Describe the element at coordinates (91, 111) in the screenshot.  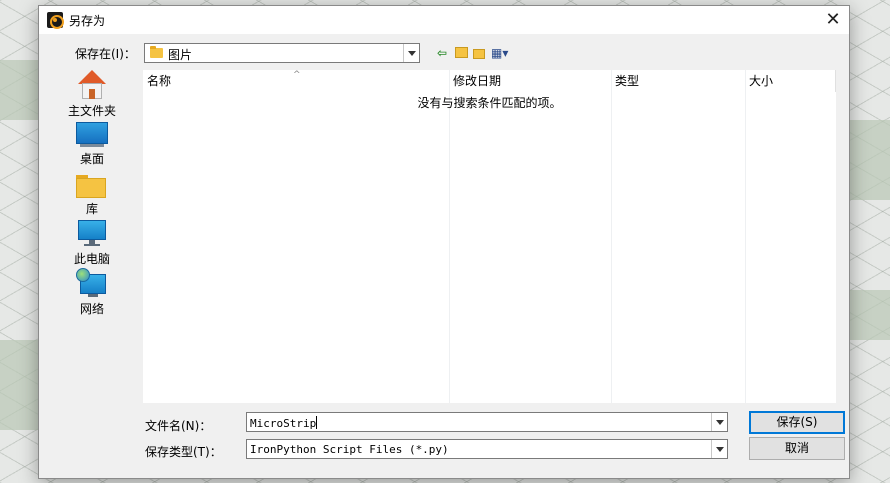
I see `place-label: 主文件夹` at that location.